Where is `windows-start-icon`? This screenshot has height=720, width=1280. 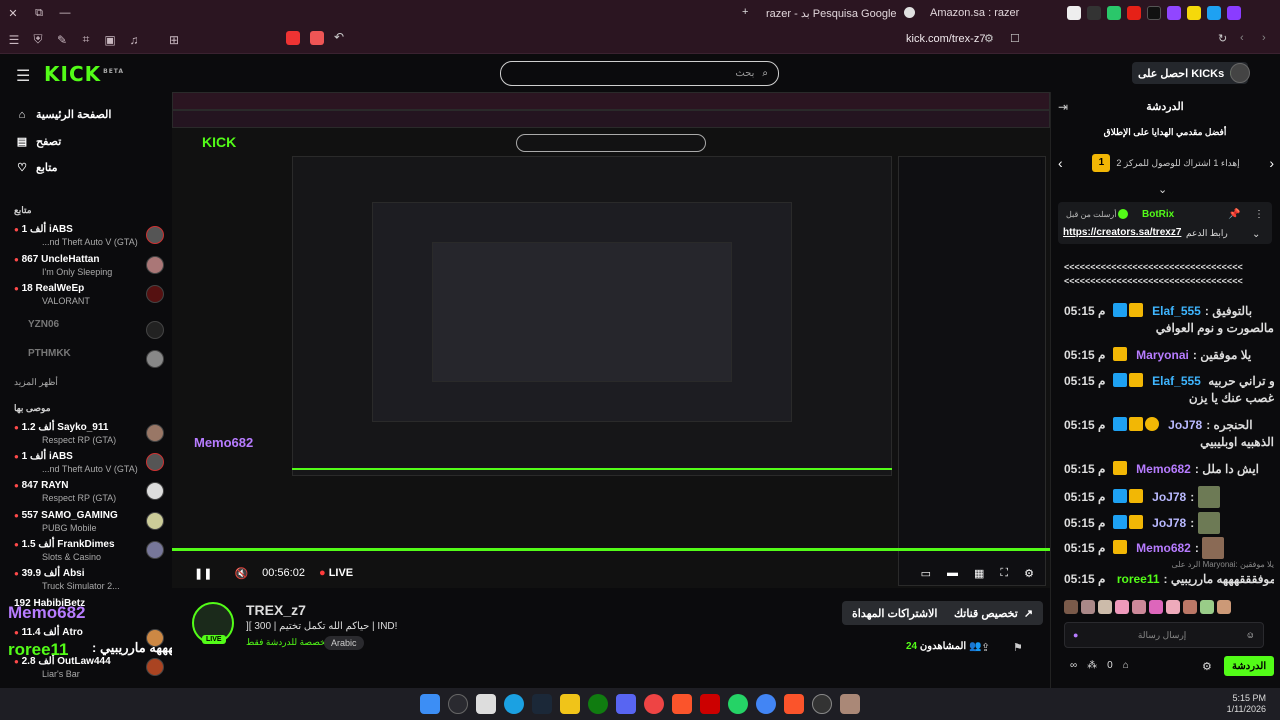
windows-start-icon is located at coordinates (430, 704).